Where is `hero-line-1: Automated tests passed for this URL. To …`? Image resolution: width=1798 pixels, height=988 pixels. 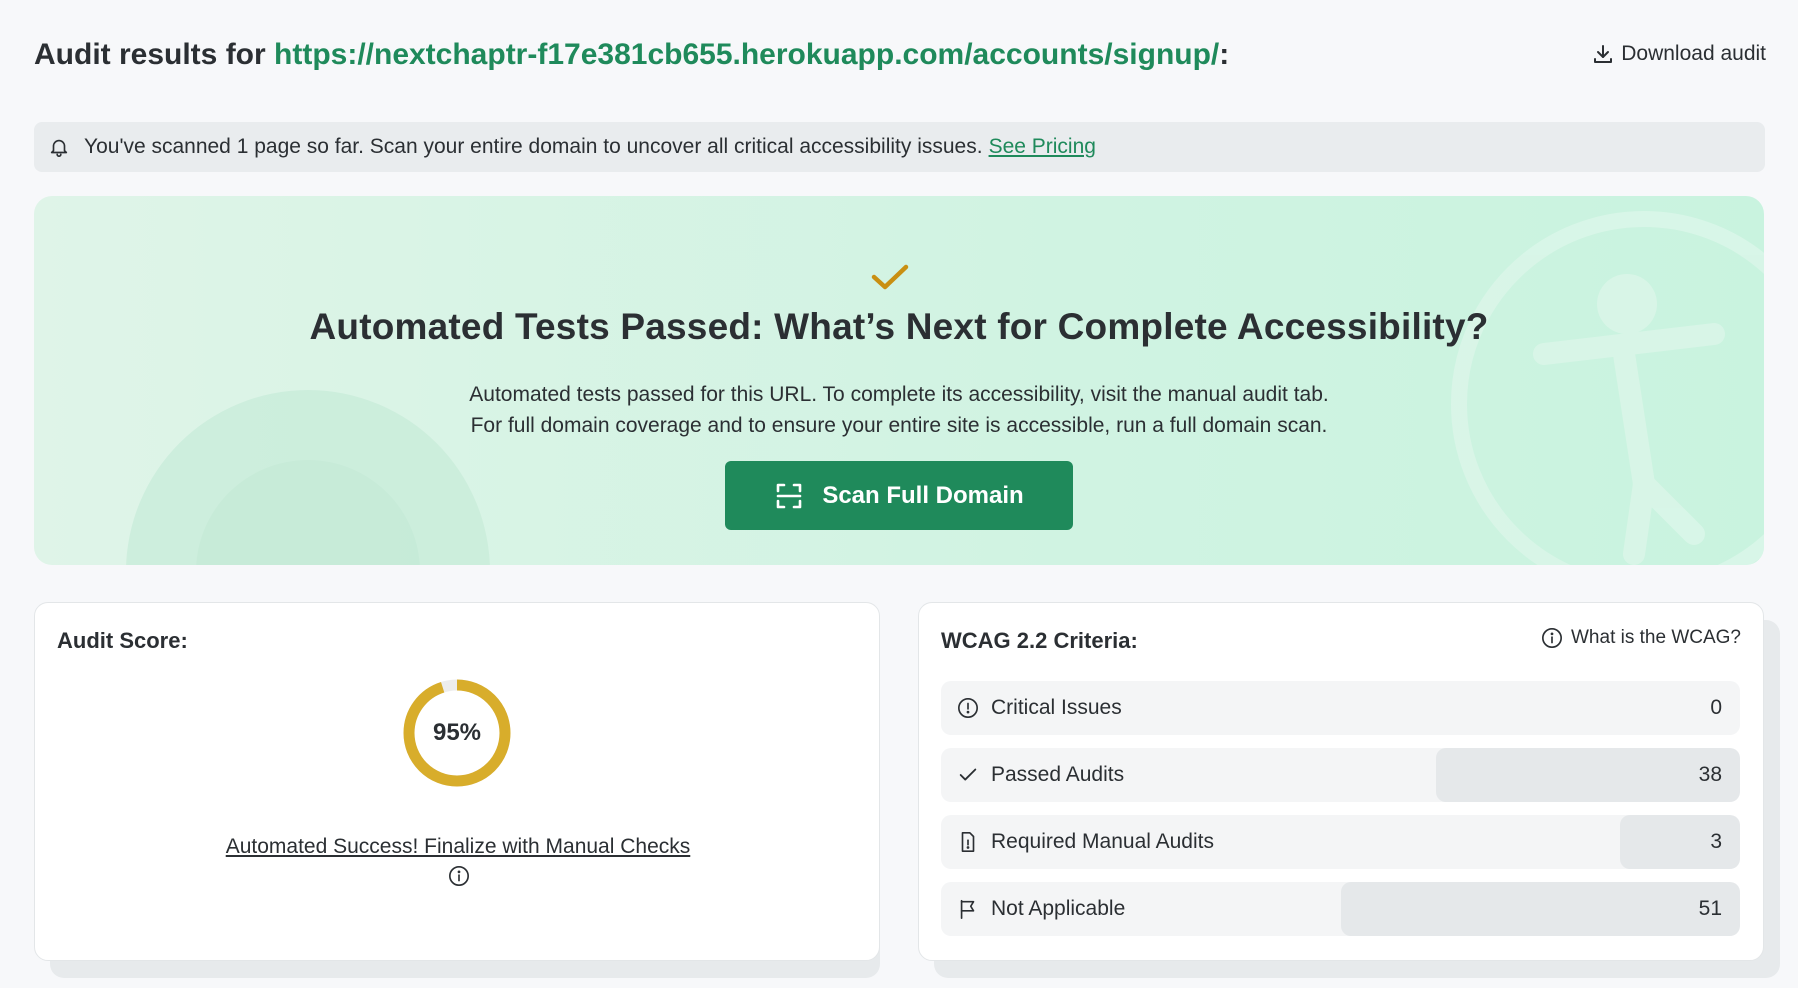 hero-line-1: Automated tests passed for this URL. To … is located at coordinates (899, 394).